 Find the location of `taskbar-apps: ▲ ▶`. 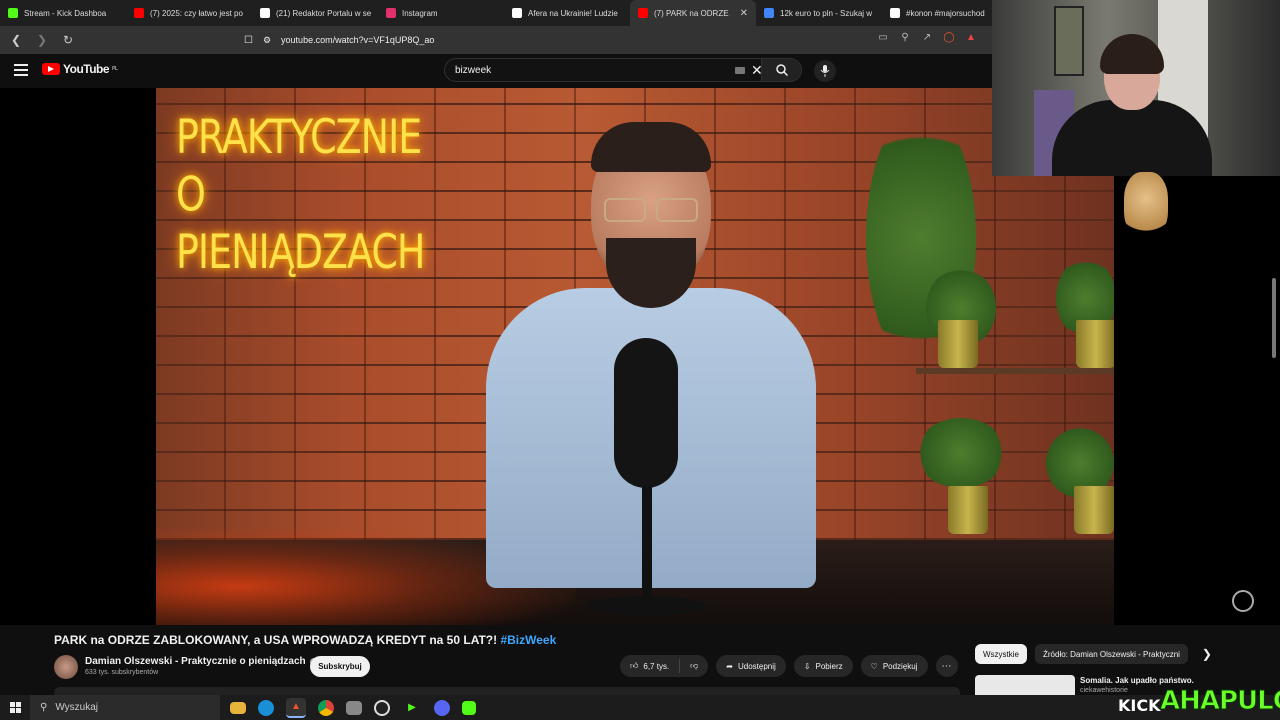

taskbar-apps: ▲ ▶ is located at coordinates (353, 707).